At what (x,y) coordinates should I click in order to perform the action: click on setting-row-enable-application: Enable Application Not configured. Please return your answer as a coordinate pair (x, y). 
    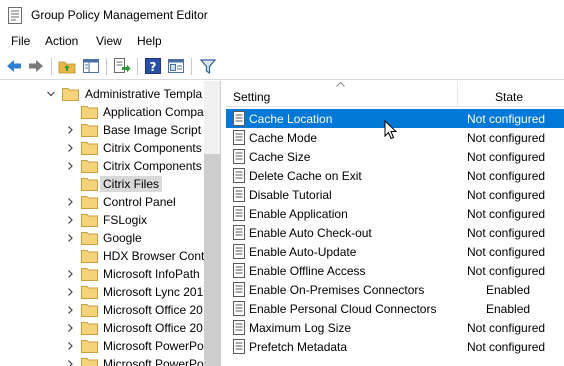
    Looking at the image, I should click on (395, 213).